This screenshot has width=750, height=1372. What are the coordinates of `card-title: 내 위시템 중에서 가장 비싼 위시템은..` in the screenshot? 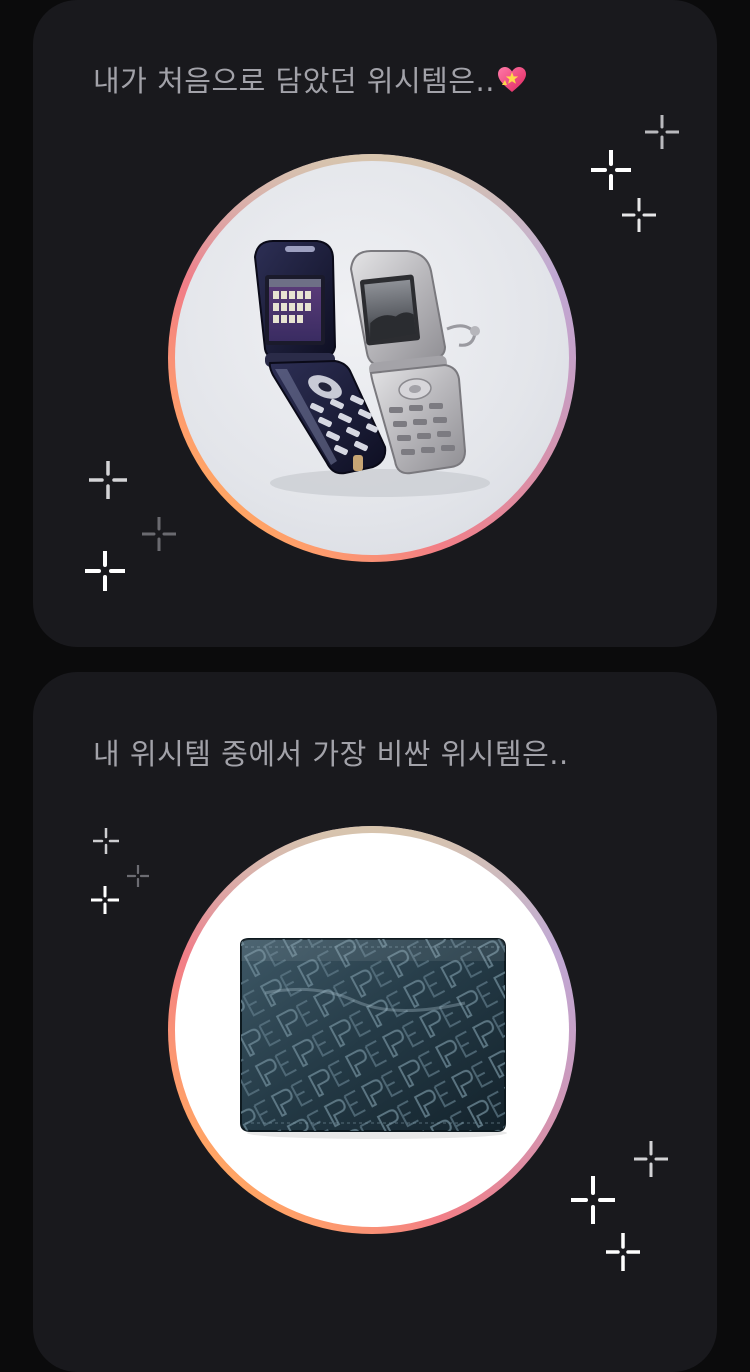 It's located at (331, 754).